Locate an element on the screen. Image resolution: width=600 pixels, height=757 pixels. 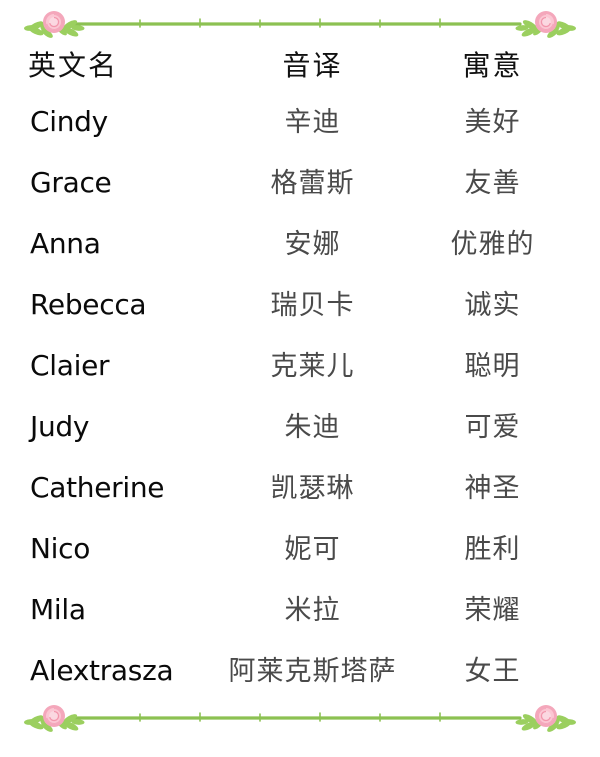
table-row: Catherine 凯瑟琳 神圣 is located at coordinates (300, 496).